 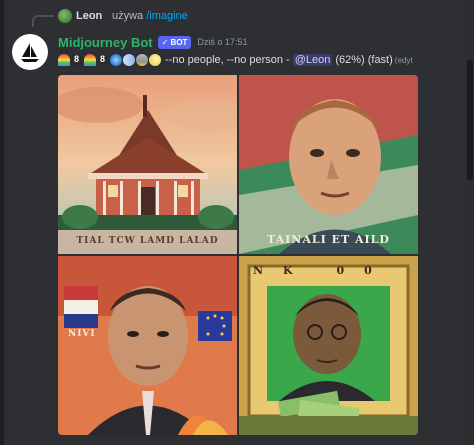 I want to click on reply-avatar, so click(x=65, y=16).